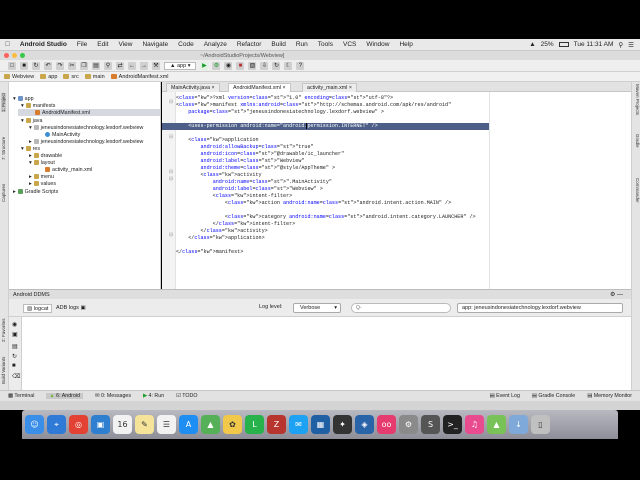  What do you see at coordinates (72, 65) in the screenshot?
I see `cut-icon: ✂` at bounding box center [72, 65].